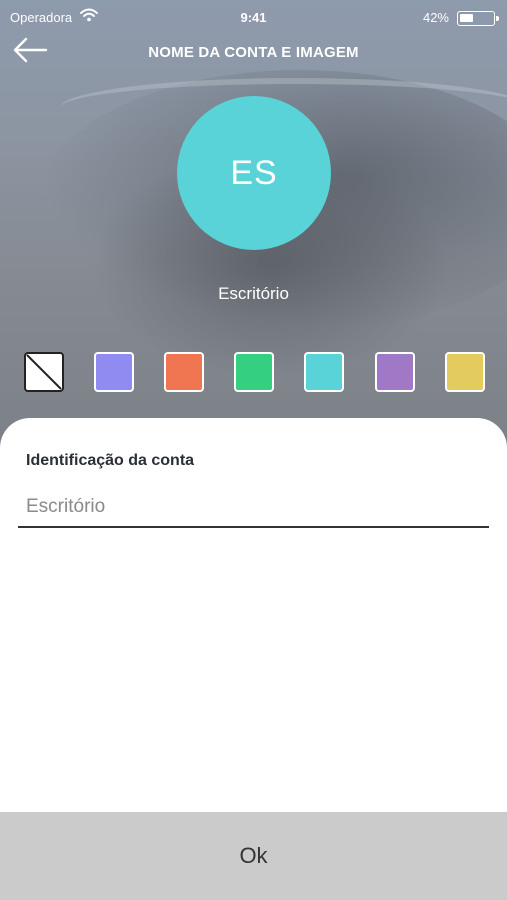 This screenshot has width=507, height=900. What do you see at coordinates (114, 372) in the screenshot?
I see `swatch-periwinkle` at bounding box center [114, 372].